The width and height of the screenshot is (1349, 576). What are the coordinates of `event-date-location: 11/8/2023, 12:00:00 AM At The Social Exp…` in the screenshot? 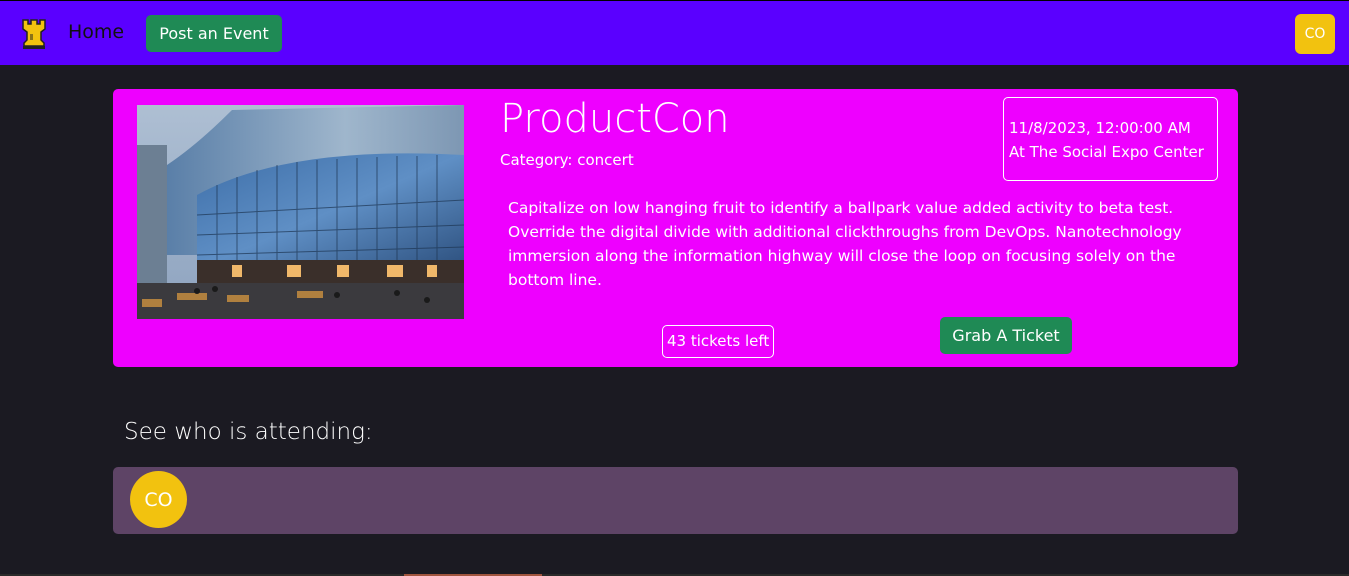 It's located at (1110, 139).